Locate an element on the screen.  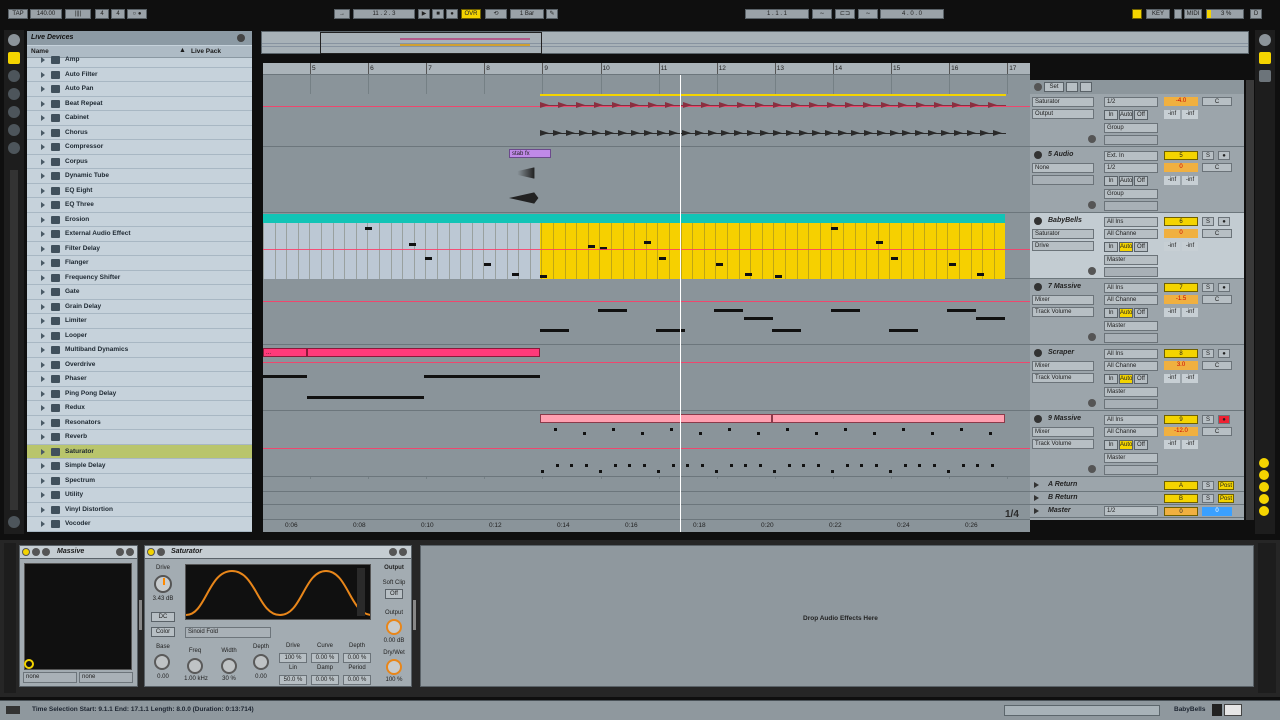
collapse-icon is located at coordinates (14, 522).